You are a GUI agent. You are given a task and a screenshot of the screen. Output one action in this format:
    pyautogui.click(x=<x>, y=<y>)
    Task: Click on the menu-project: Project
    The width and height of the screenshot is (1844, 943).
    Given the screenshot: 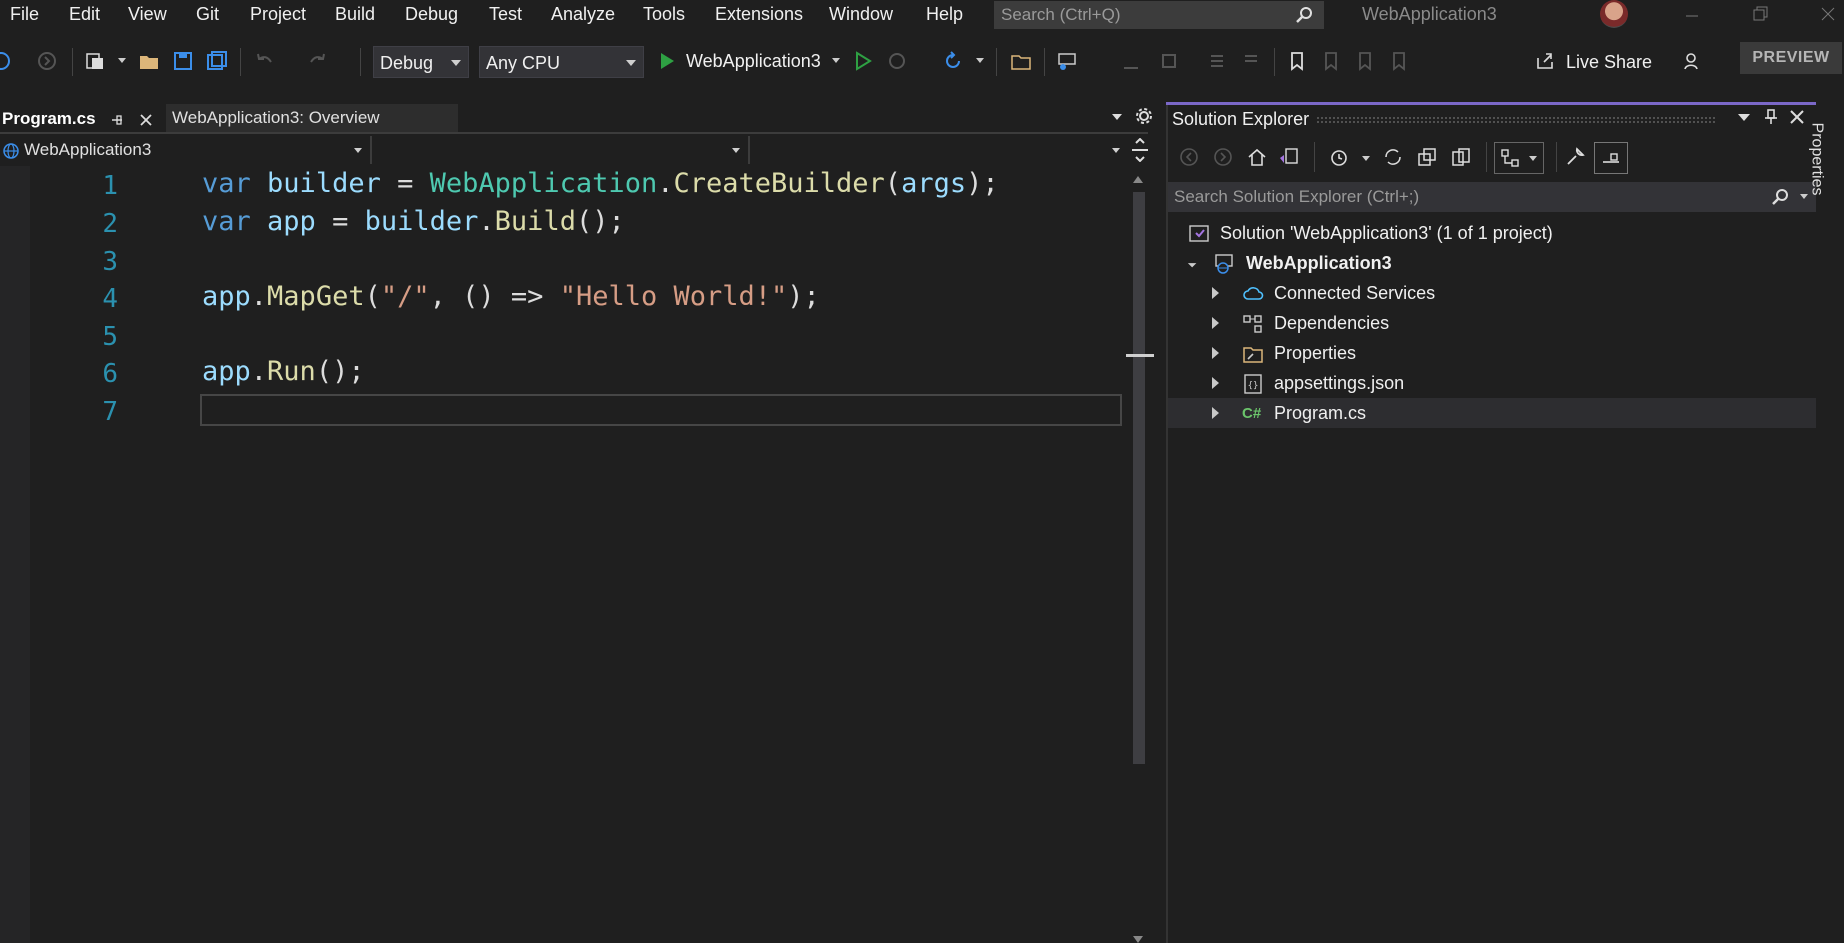 What is the action you would take?
    pyautogui.click(x=278, y=14)
    